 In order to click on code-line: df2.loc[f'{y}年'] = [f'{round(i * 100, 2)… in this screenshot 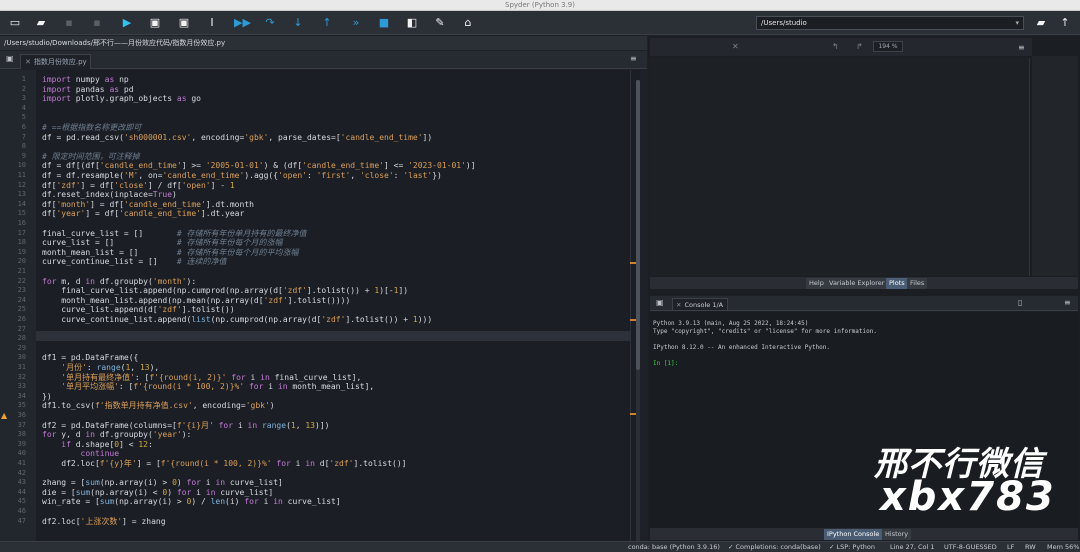, I will do `click(224, 464)`.